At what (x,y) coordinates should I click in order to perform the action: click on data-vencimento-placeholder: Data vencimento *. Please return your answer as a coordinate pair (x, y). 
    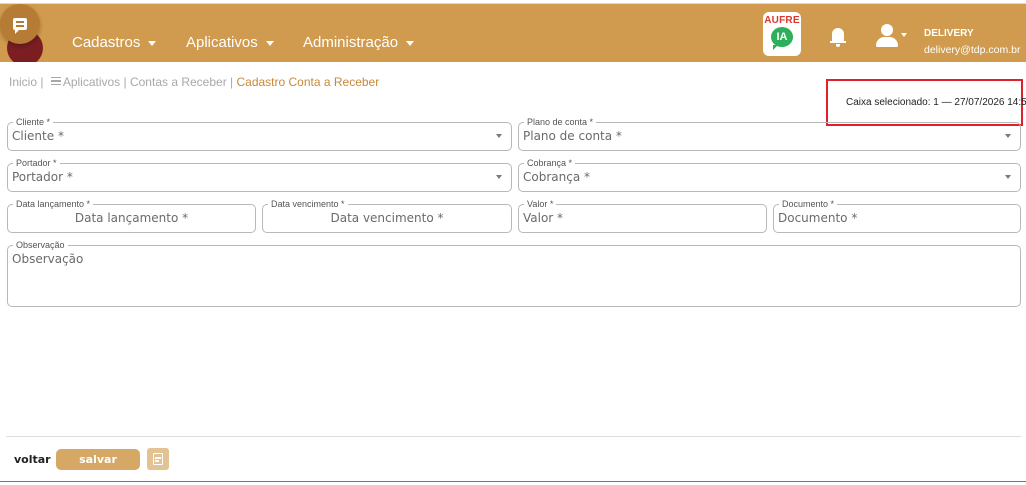
    Looking at the image, I should click on (387, 218).